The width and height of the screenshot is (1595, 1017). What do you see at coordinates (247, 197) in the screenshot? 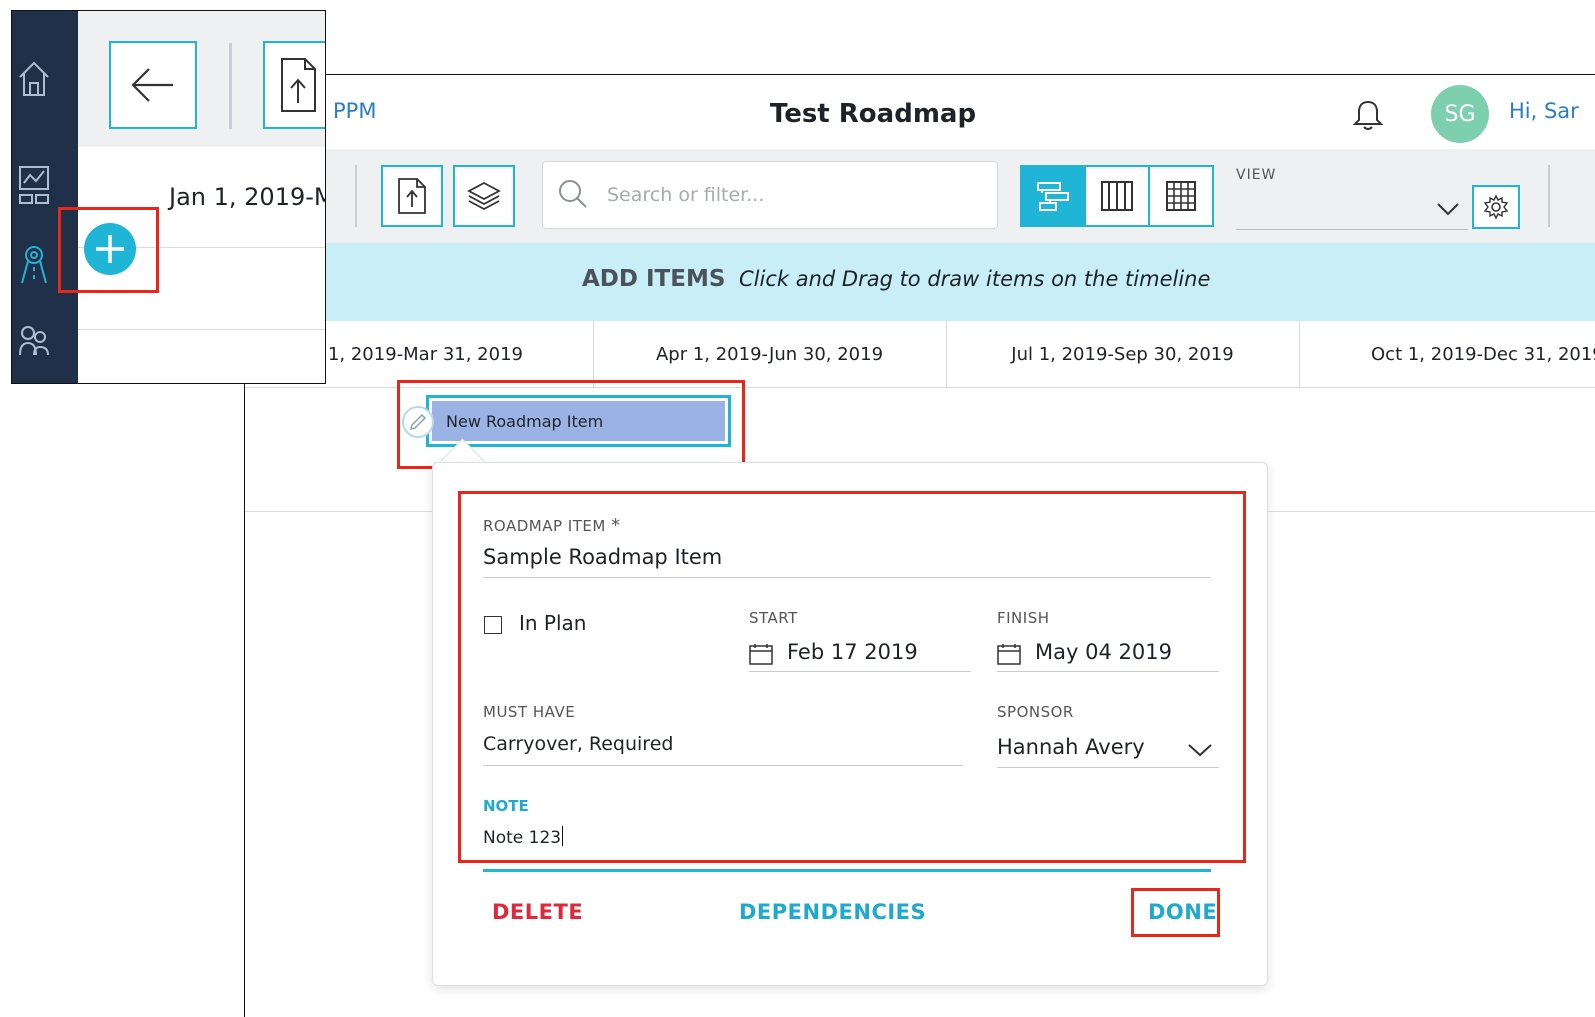
I see `inset-date-label: Jan 1, 2019-M` at bounding box center [247, 197].